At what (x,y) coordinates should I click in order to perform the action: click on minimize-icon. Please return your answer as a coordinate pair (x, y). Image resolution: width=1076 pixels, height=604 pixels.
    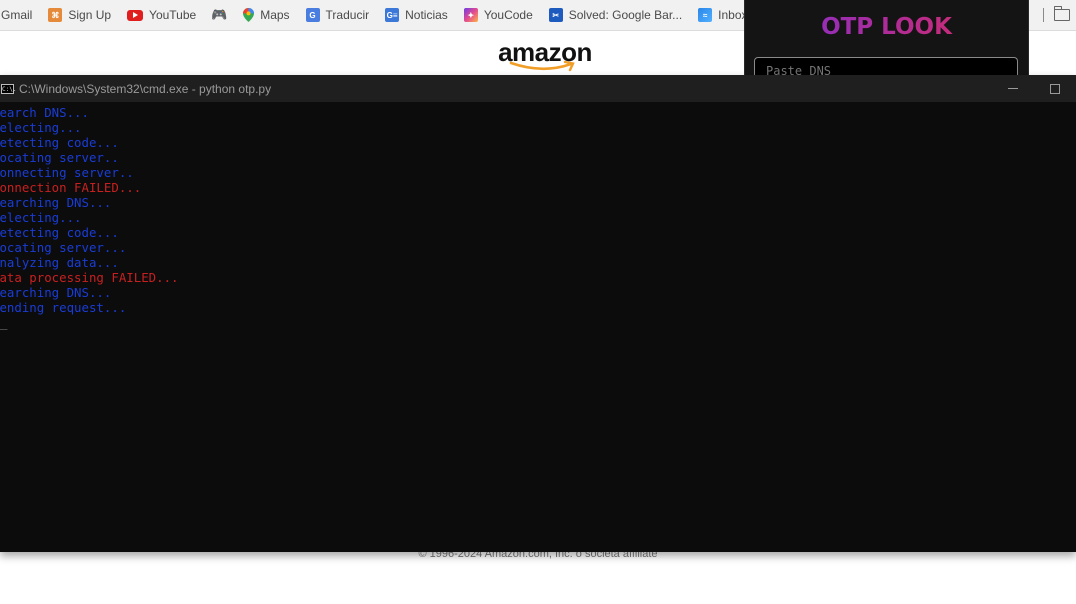
    Looking at the image, I should click on (1013, 88).